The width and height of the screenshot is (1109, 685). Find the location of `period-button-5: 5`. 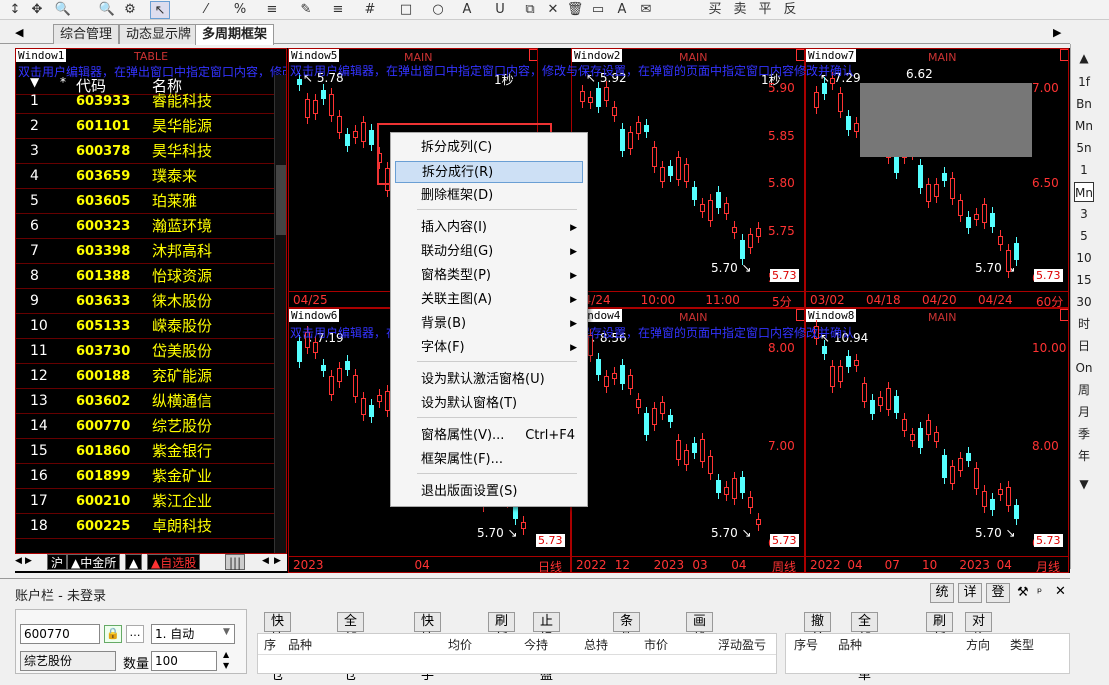

period-button-5: 5 is located at coordinates (1084, 236).